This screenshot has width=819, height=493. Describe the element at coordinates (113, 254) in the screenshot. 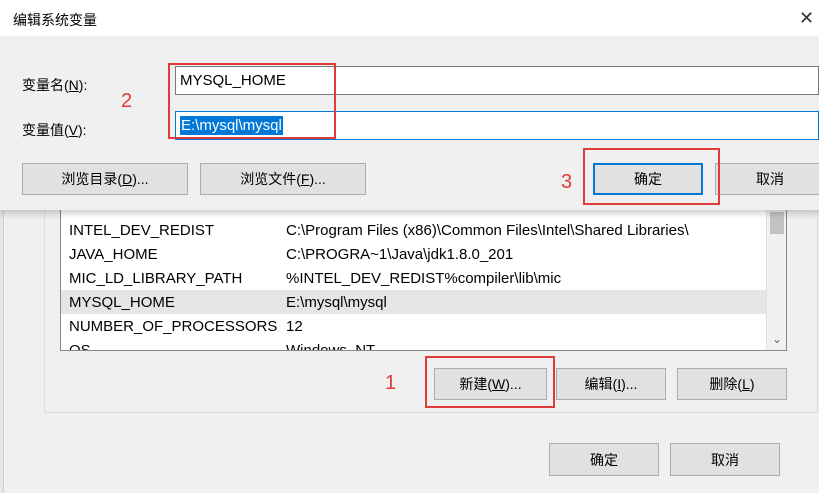

I see `variable-name: JAVA_HOME` at that location.